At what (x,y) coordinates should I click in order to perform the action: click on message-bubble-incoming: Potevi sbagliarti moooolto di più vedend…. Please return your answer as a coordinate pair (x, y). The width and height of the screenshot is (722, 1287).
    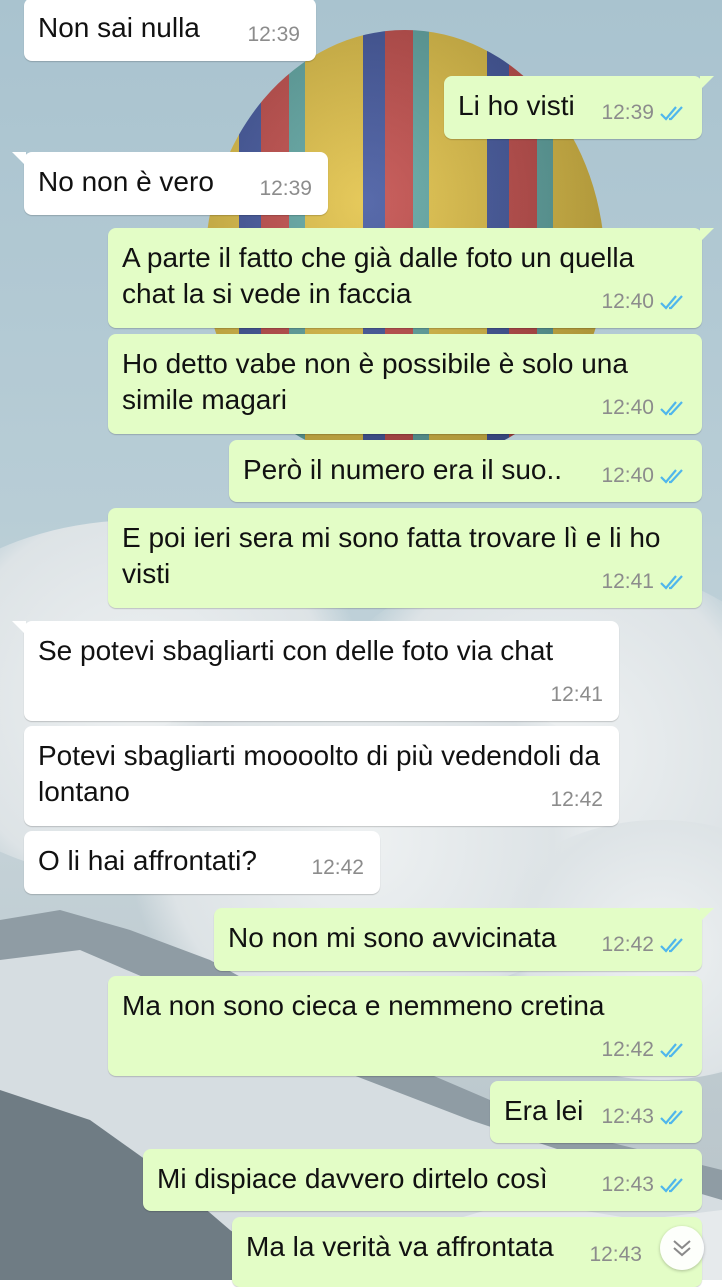
    Looking at the image, I should click on (321, 776).